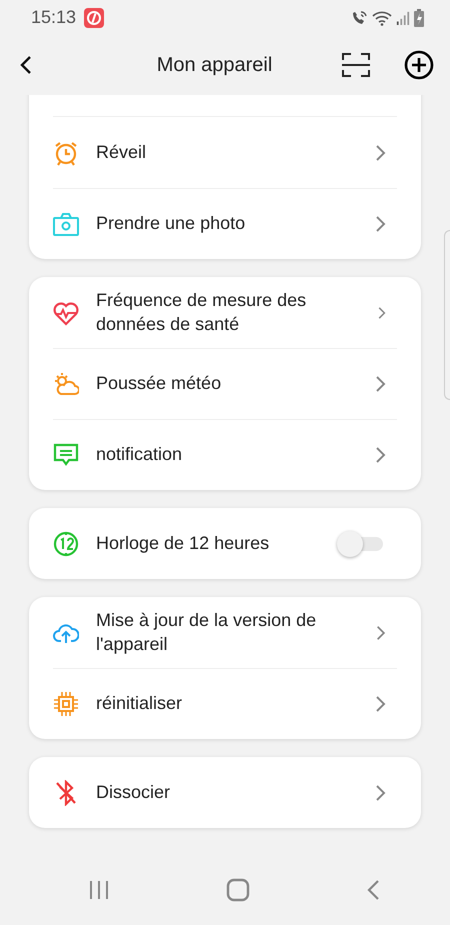 The height and width of the screenshot is (925, 450). I want to click on setting-label: Poussée météo, so click(227, 384).